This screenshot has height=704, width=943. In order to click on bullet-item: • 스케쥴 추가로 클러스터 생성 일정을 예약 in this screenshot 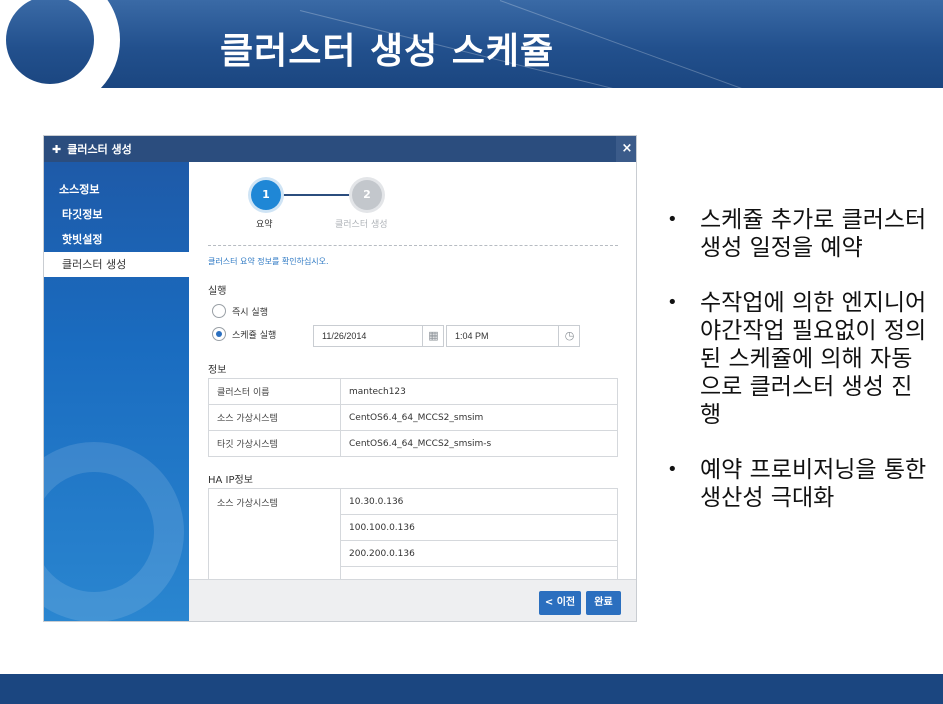, I will do `click(797, 234)`.